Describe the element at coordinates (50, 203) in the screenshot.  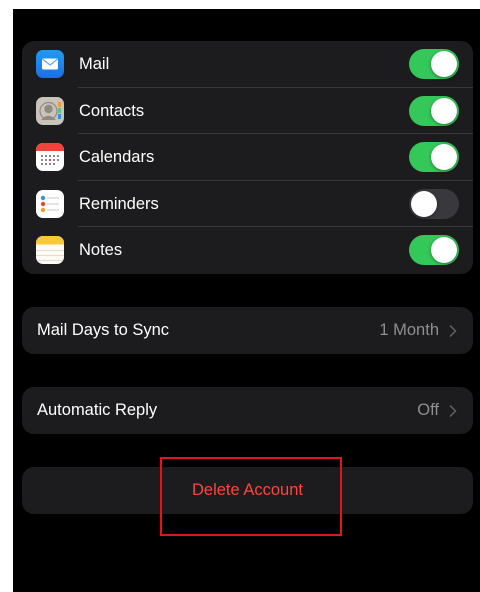
I see `reminders-icon` at that location.